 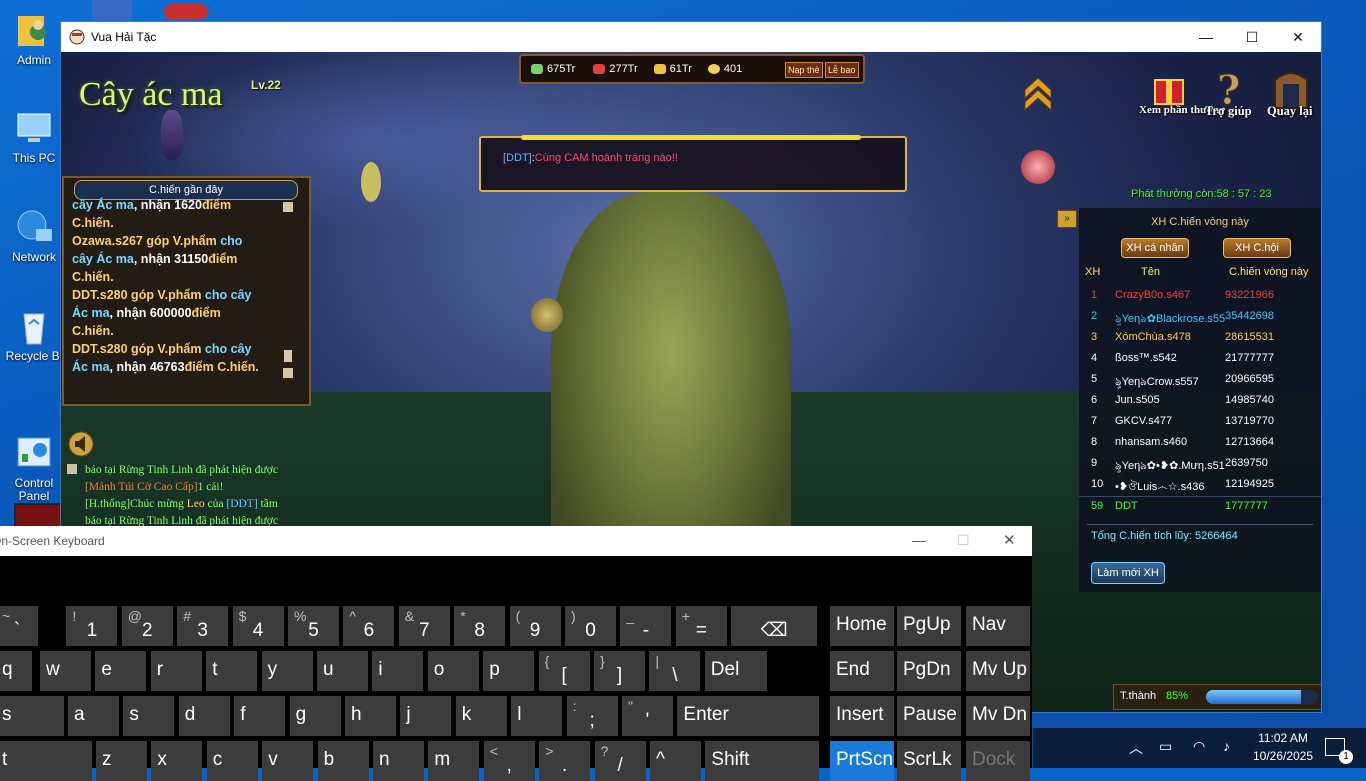 What do you see at coordinates (646, 626) in the screenshot?
I see `key: _ -` at bounding box center [646, 626].